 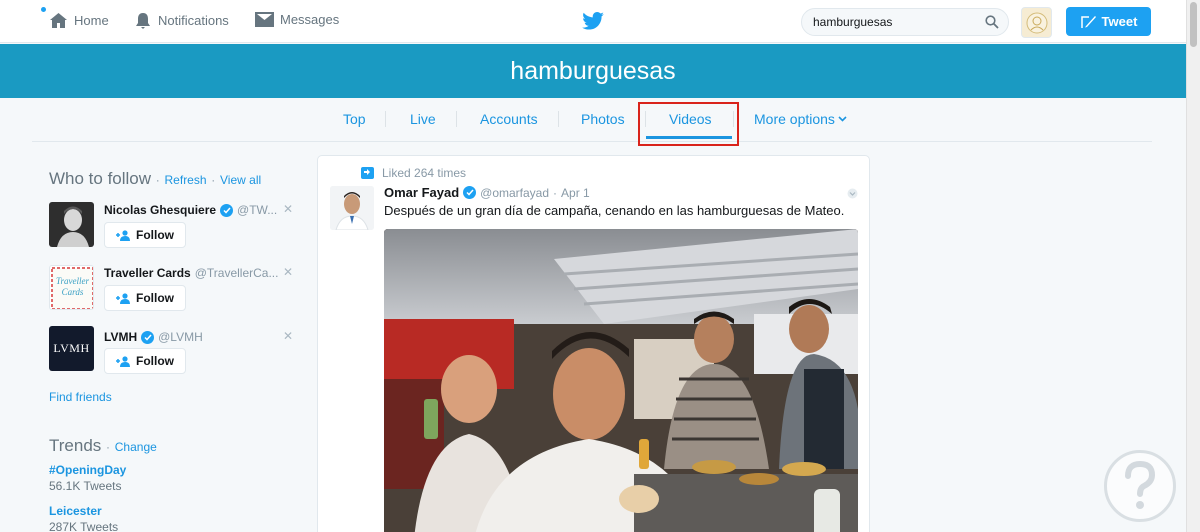 I want to click on tweet-button: Tweet, so click(x=1108, y=21).